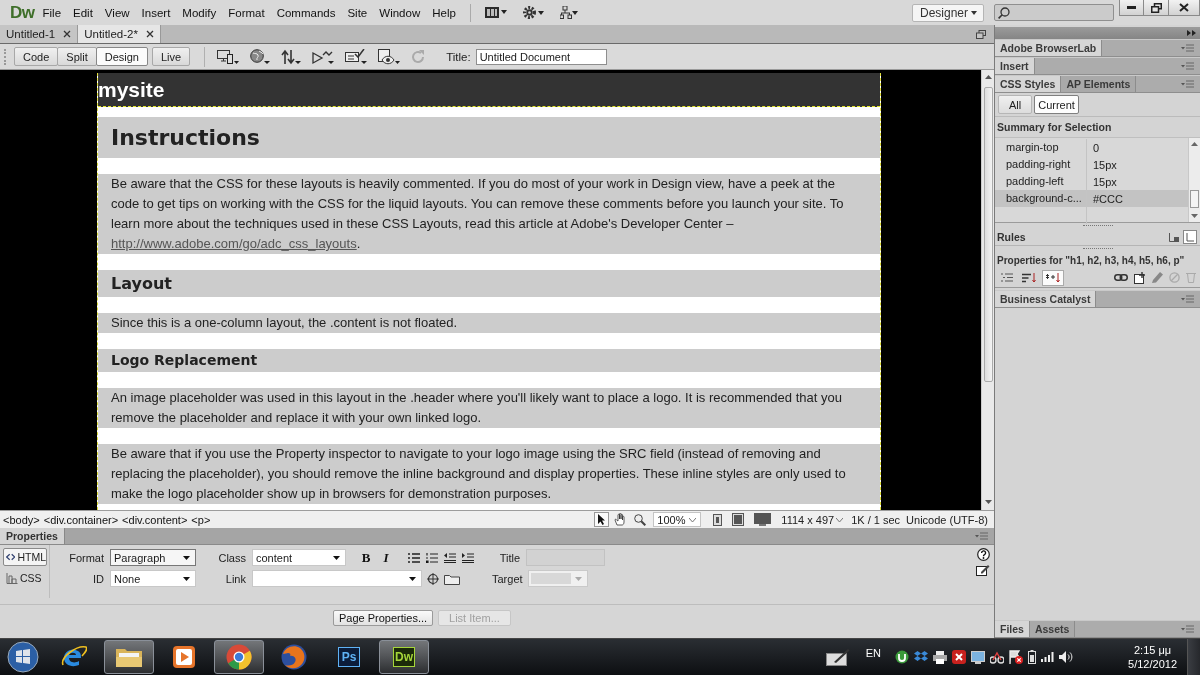  Describe the element at coordinates (738, 519) in the screenshot. I see `tablet-size-icon` at that location.